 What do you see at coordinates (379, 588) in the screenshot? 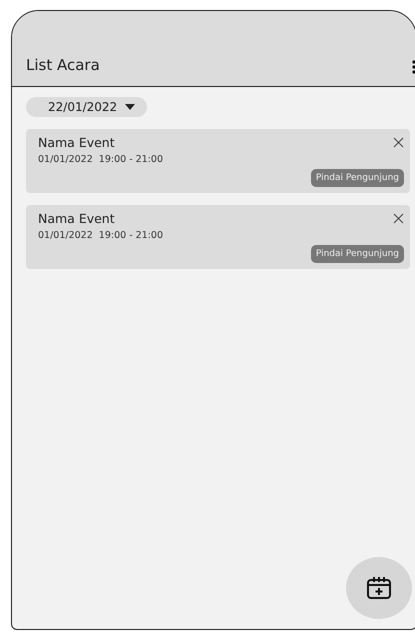
I see `calendar-add-icon` at bounding box center [379, 588].